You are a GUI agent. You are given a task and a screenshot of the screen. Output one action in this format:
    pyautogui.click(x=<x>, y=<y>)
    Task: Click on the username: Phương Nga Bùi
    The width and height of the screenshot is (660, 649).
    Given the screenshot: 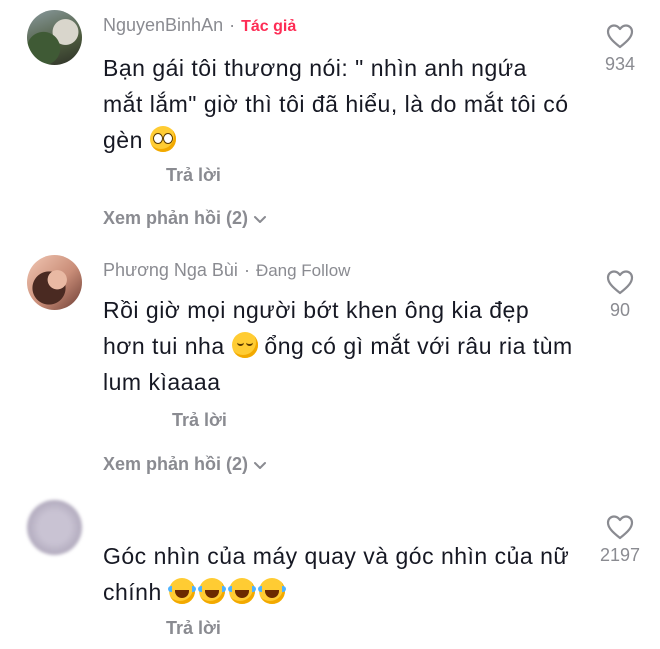 What is the action you would take?
    pyautogui.click(x=170, y=270)
    